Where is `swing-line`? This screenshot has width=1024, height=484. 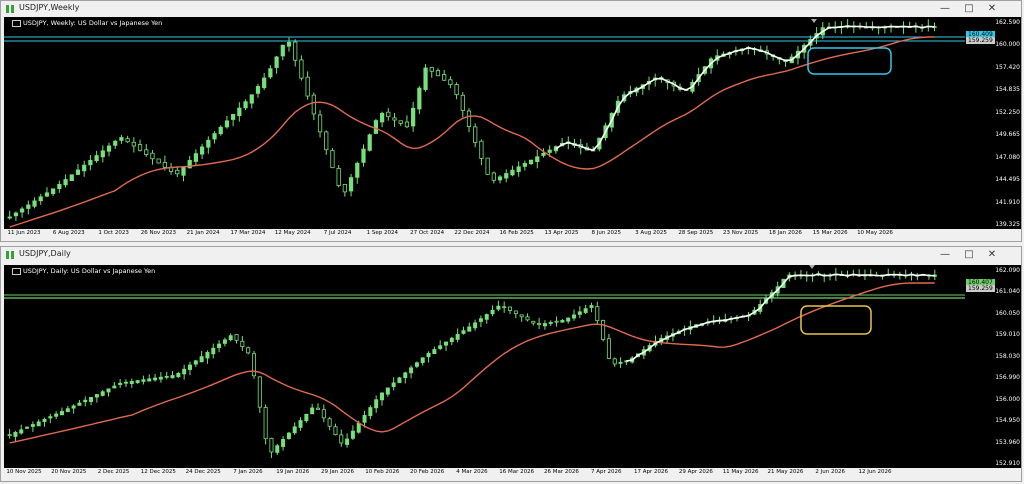
swing-line is located at coordinates (745, 88).